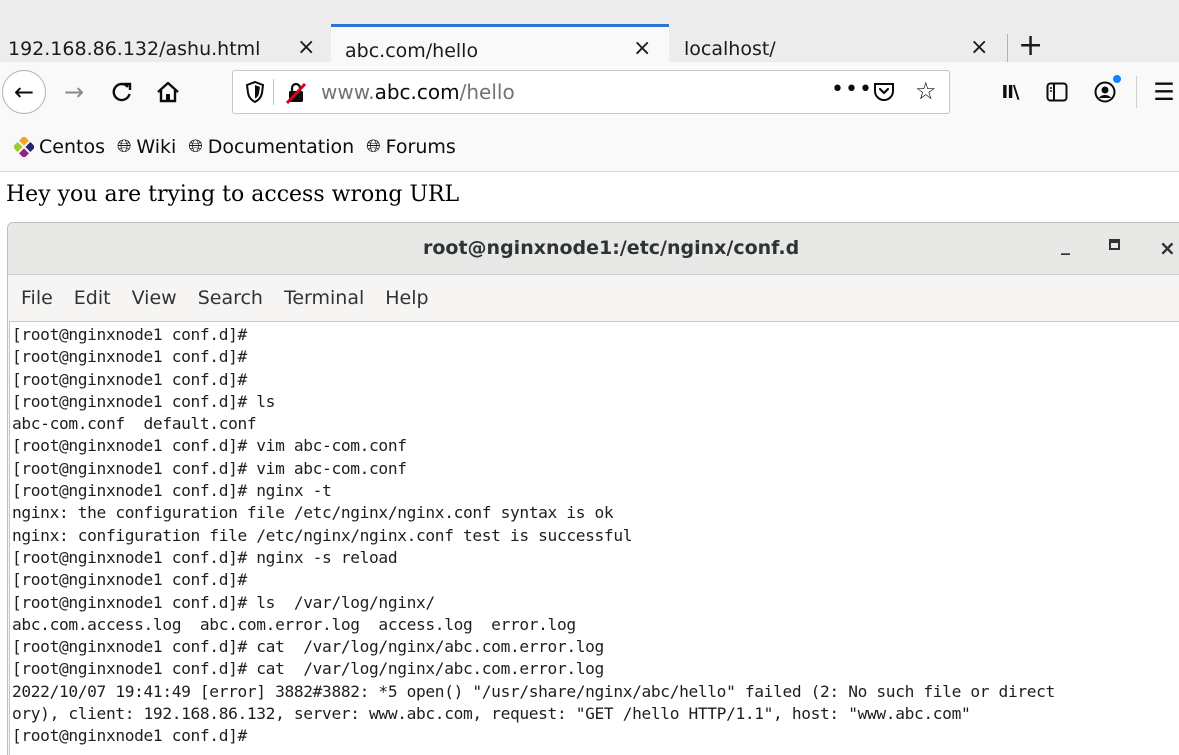 This screenshot has height=755, width=1179. What do you see at coordinates (273, 92) in the screenshot?
I see `url-divider` at bounding box center [273, 92].